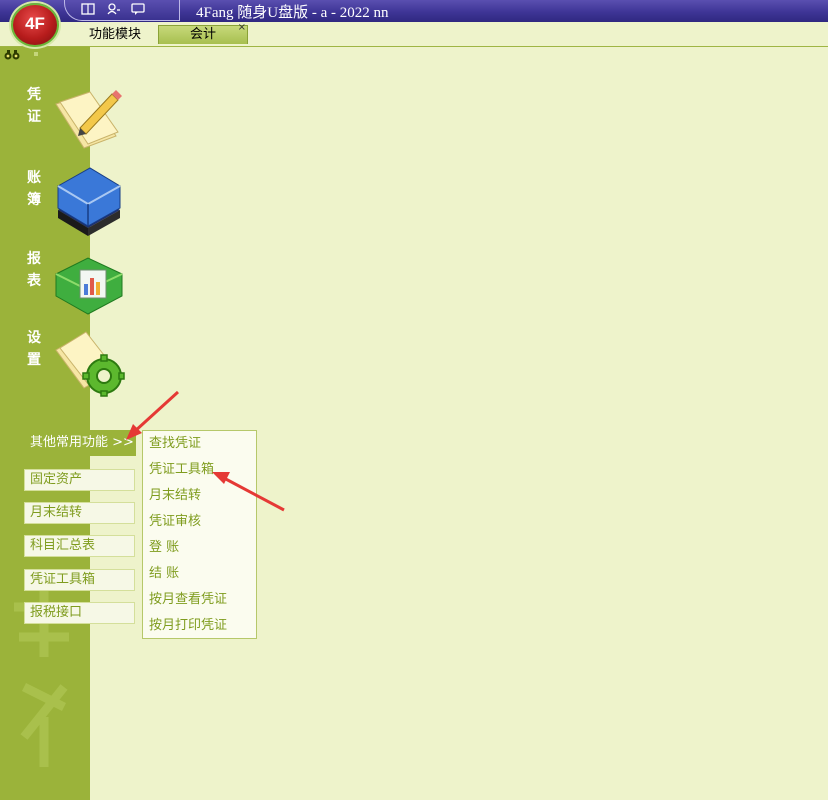 This screenshot has height=800, width=828. I want to click on submenu-find-voucher: 查找凭证, so click(175, 444).